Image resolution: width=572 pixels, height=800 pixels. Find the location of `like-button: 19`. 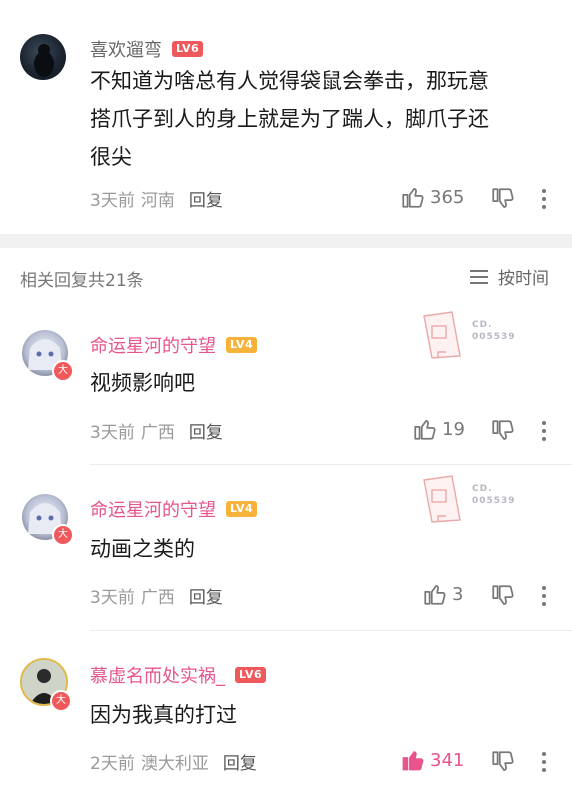

like-button: 19 is located at coordinates (438, 429).